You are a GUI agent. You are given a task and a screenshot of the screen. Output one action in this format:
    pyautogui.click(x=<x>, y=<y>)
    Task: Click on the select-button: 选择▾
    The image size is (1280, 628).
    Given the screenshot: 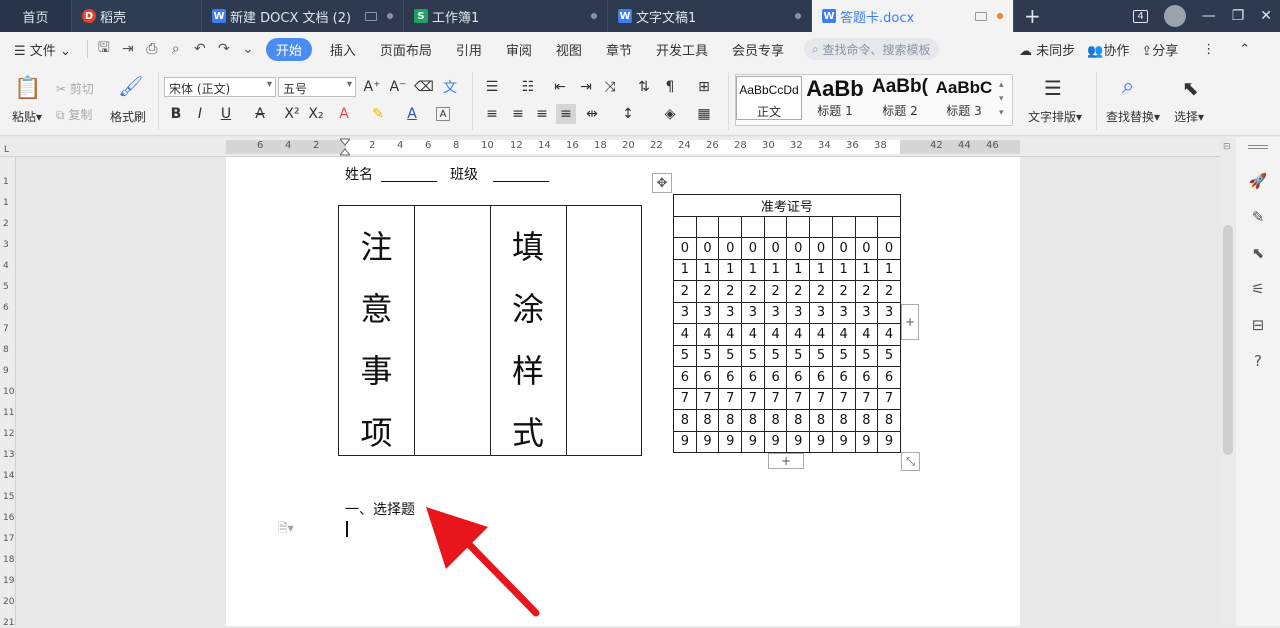 What is the action you would take?
    pyautogui.click(x=1189, y=116)
    